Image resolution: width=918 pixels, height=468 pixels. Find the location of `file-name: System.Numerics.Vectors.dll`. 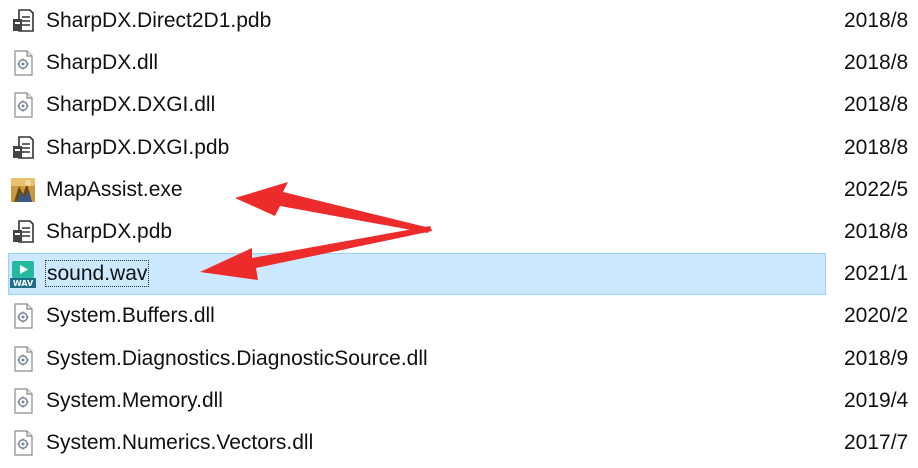

file-name: System.Numerics.Vectors.dll is located at coordinates (179, 442).